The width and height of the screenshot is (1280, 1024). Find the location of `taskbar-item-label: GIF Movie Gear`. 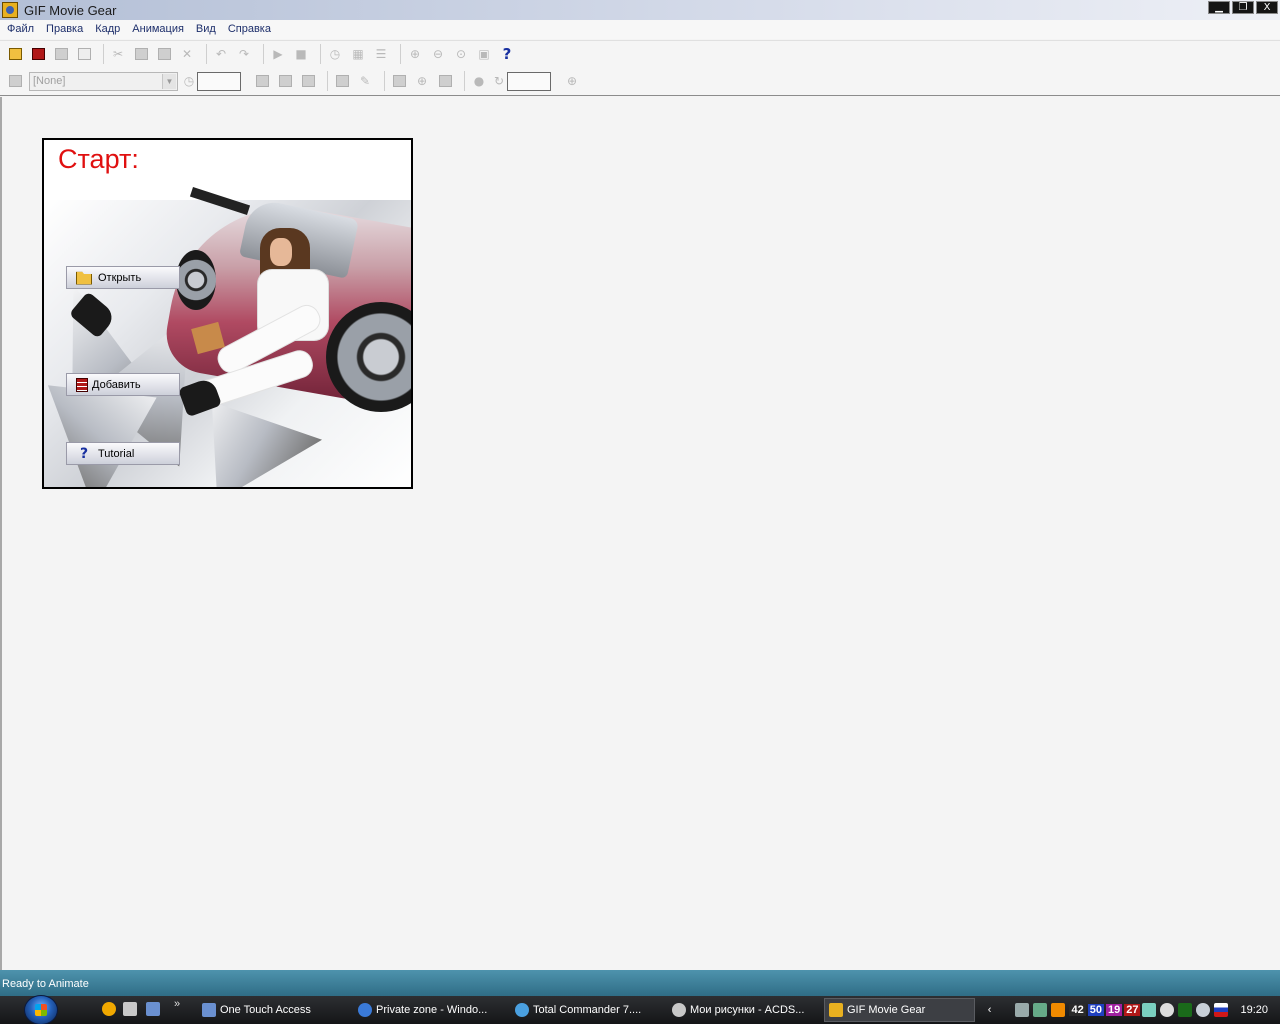

taskbar-item-label: GIF Movie Gear is located at coordinates (886, 1010).